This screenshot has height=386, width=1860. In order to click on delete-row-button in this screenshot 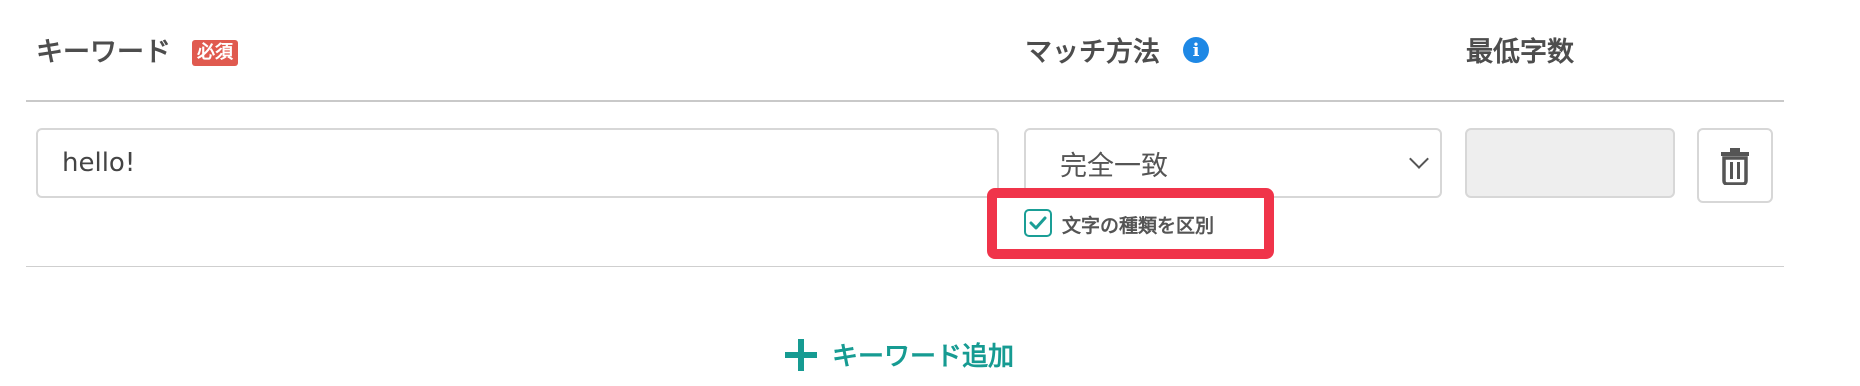, I will do `click(1735, 165)`.